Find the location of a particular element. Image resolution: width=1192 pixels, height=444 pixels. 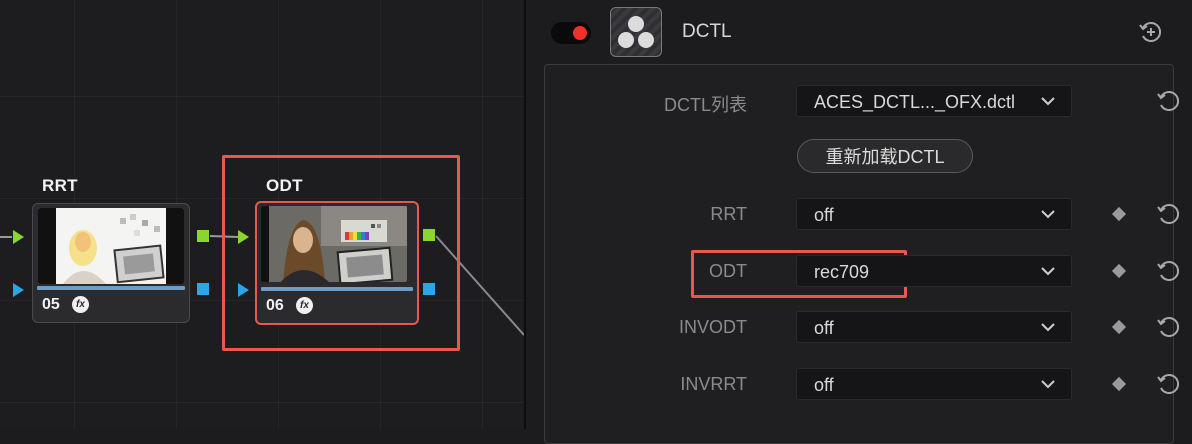

odt-dropdown: rec709 is located at coordinates (934, 271).